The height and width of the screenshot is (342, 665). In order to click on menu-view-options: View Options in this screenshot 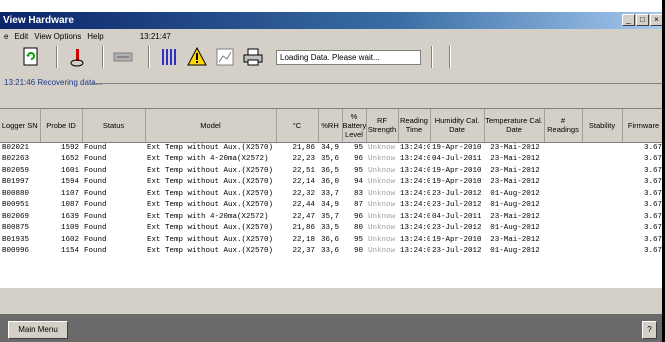, I will do `click(57, 36)`.